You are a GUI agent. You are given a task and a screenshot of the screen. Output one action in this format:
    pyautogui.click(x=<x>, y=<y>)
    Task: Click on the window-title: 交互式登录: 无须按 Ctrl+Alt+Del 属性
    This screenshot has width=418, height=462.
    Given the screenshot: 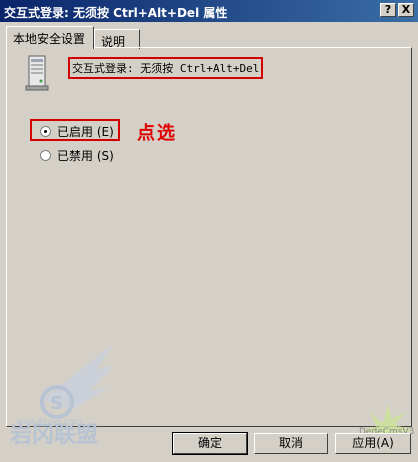 What is the action you would take?
    pyautogui.click(x=116, y=13)
    